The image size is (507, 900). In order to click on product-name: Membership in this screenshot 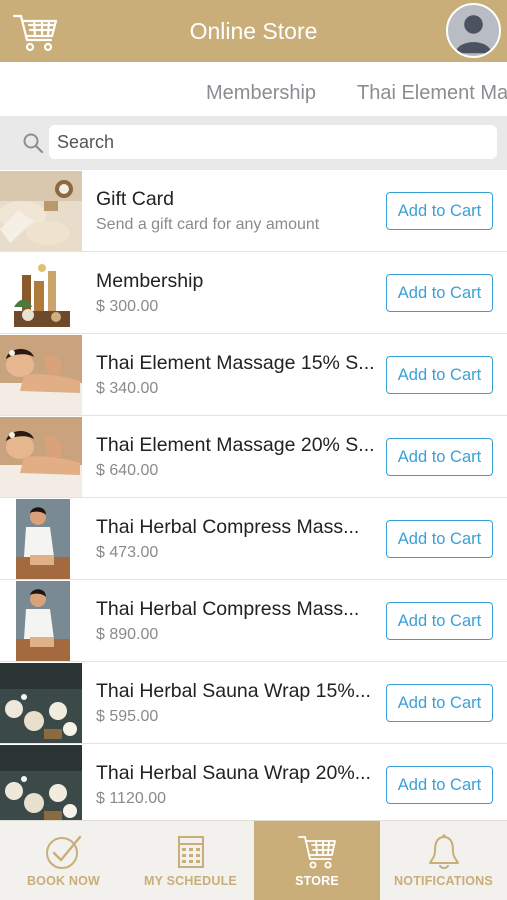, I will do `click(150, 281)`.